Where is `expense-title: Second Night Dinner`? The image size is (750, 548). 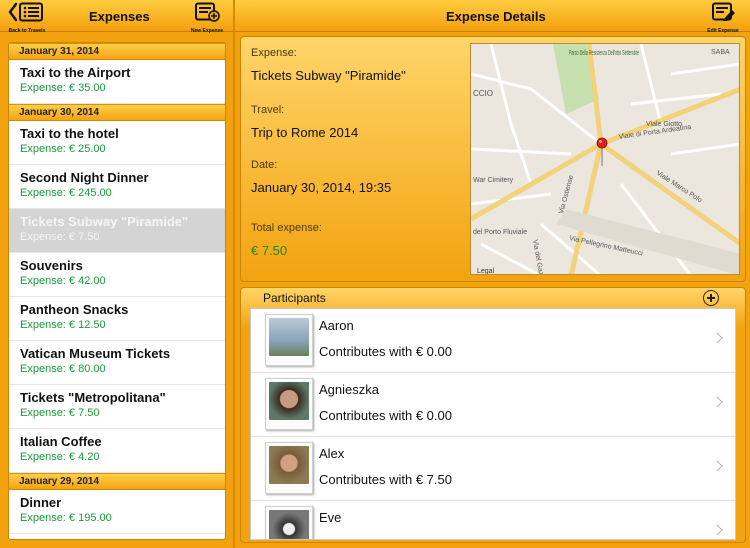
expense-title: Second Night Dinner is located at coordinates (84, 177).